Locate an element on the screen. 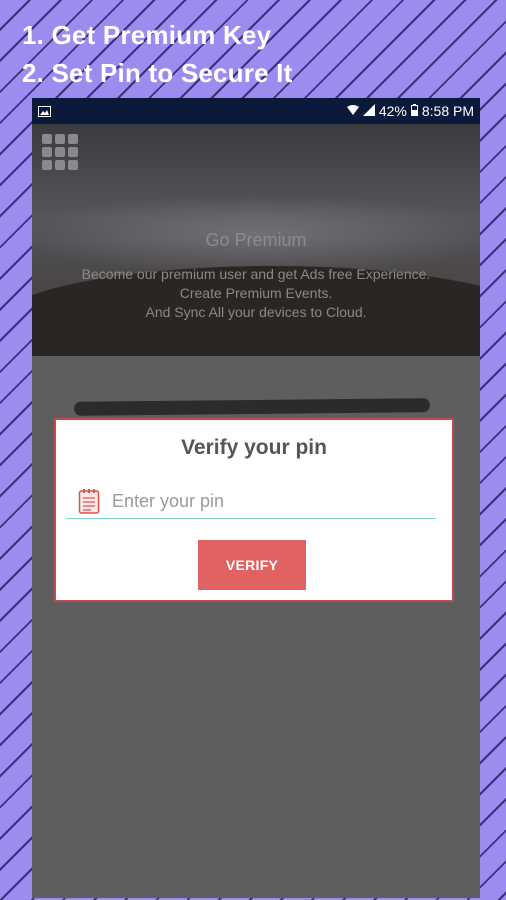 This screenshot has width=506, height=900. status-right: 42% 8:58 PM is located at coordinates (410, 111).